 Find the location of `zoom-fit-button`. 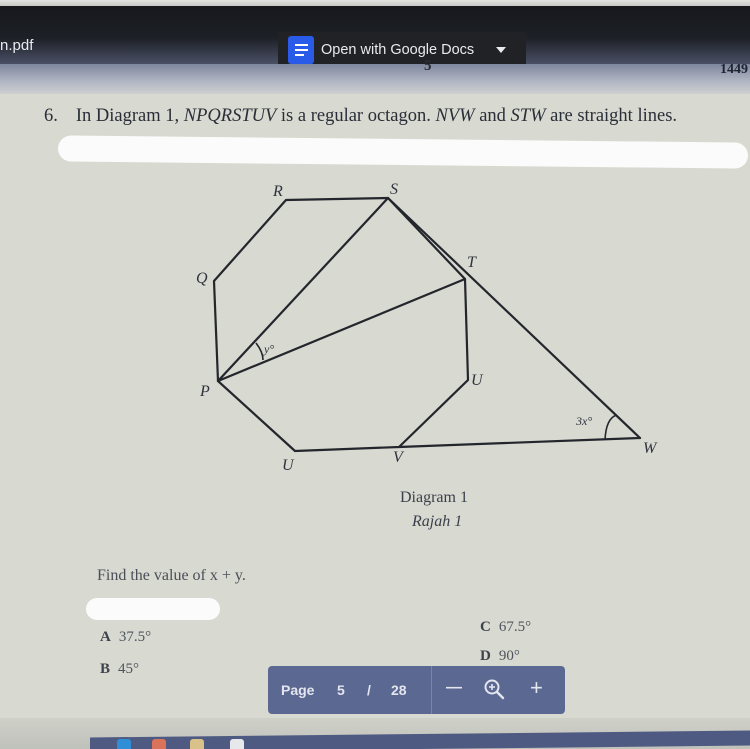

zoom-fit-button is located at coordinates (494, 690).